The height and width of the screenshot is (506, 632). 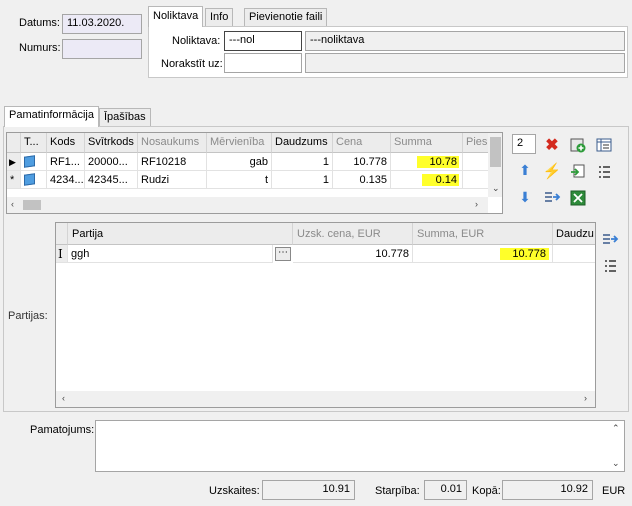 I want to click on summa-highlight: 10.778, so click(x=524, y=254).